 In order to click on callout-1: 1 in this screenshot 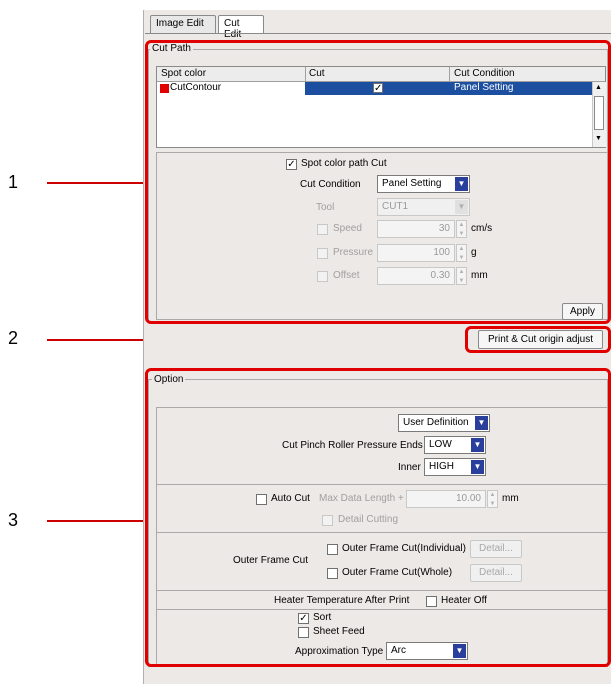, I will do `click(13, 182)`.